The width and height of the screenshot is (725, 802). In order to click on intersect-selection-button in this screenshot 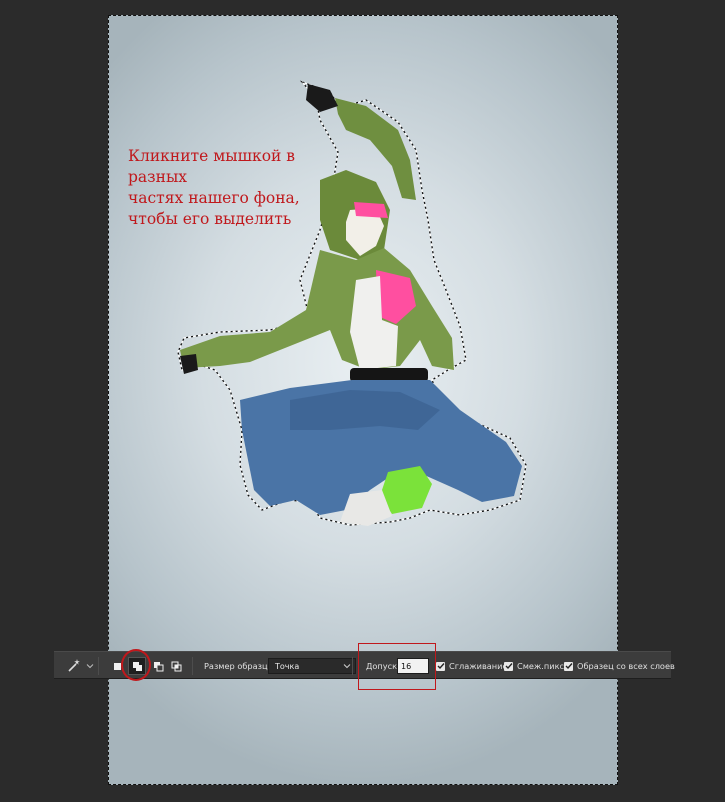, I will do `click(176, 666)`.